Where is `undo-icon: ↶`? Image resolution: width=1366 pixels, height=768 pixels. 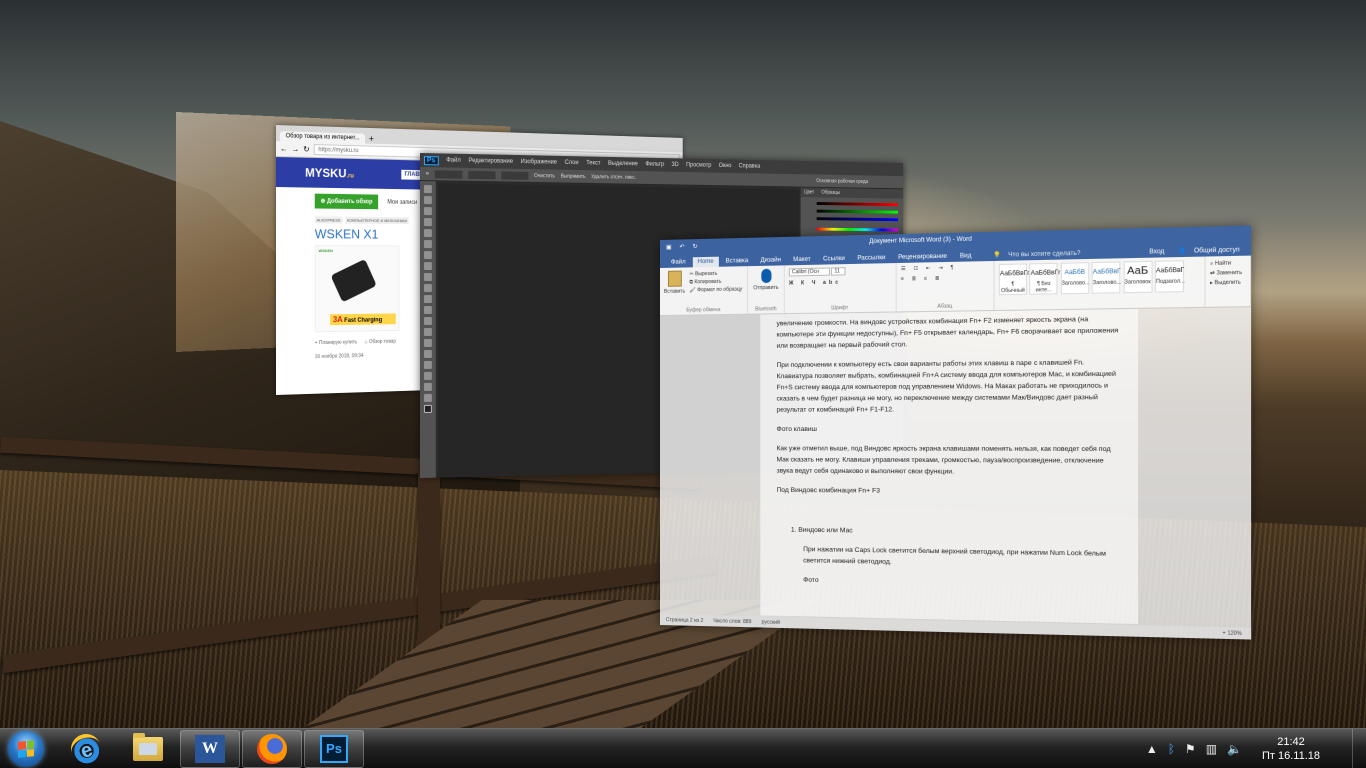
undo-icon: ↶ is located at coordinates (682, 246).